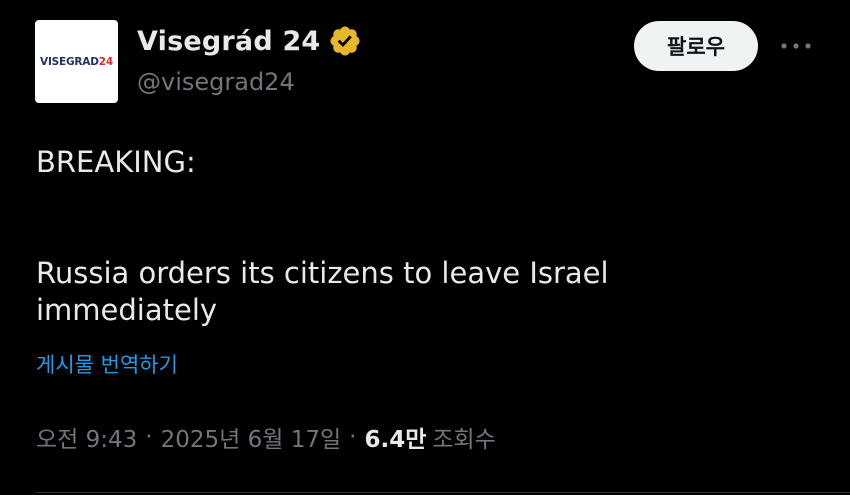 This screenshot has height=495, width=850. What do you see at coordinates (345, 41) in the screenshot?
I see `verified-badge-icon` at bounding box center [345, 41].